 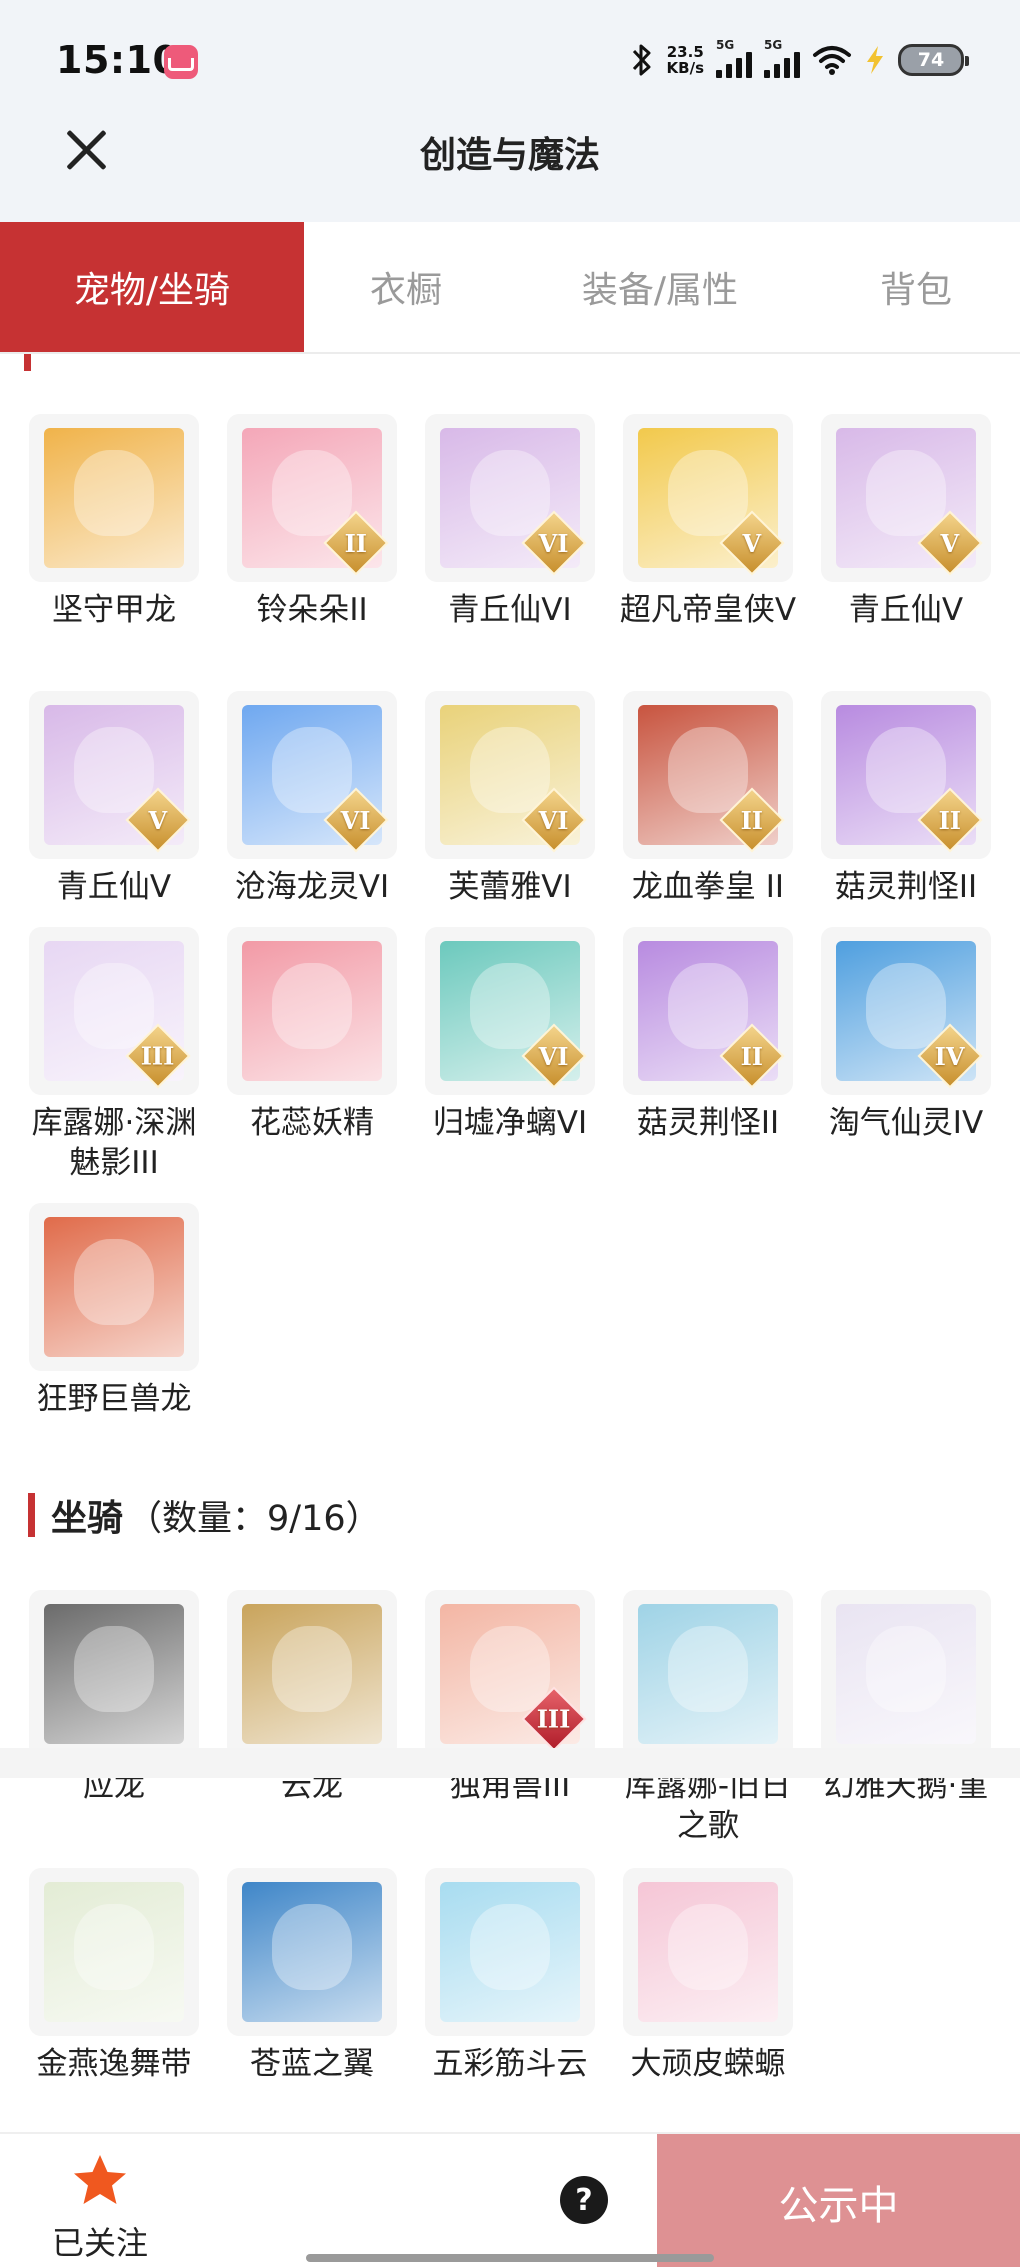 I want to click on item-name: 芙蕾雅VI, so click(x=510, y=887).